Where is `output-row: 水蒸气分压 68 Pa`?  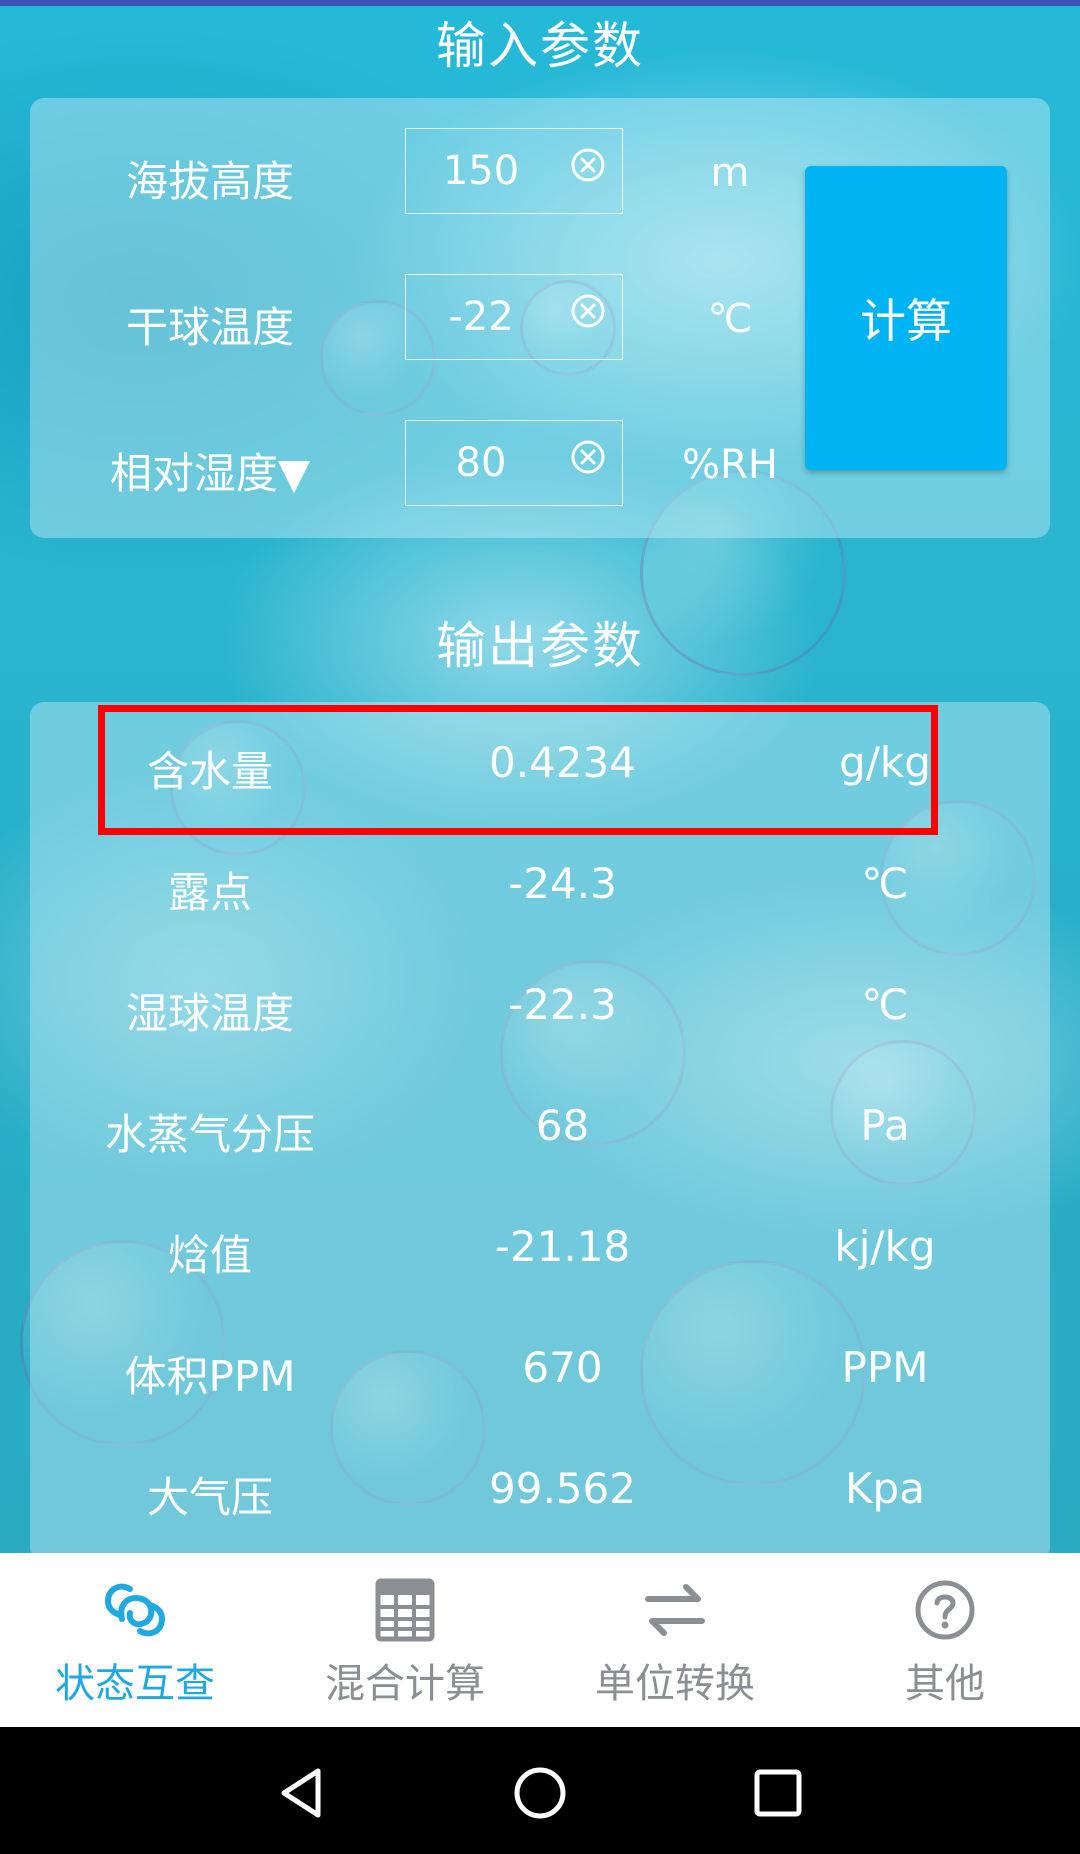 output-row: 水蒸气分压 68 Pa is located at coordinates (540, 1129).